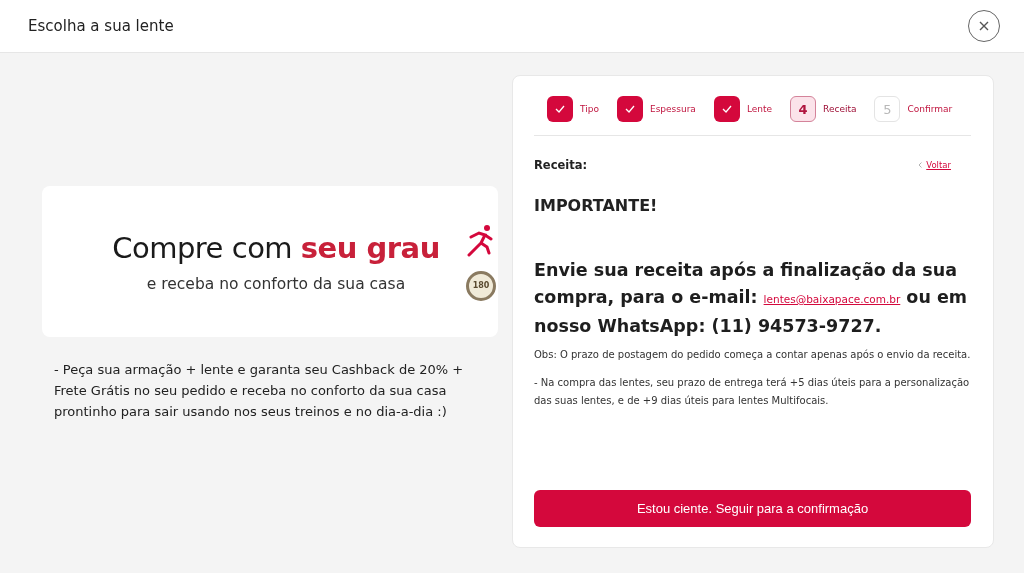  What do you see at coordinates (752, 392) in the screenshot?
I see `note-text: - Na compra das lentes, seu prazo de entrega terá +5 dias úteis para a personalização das suas lentes, e de +9 dias úteis para lentes Multifocais.` at bounding box center [752, 392].